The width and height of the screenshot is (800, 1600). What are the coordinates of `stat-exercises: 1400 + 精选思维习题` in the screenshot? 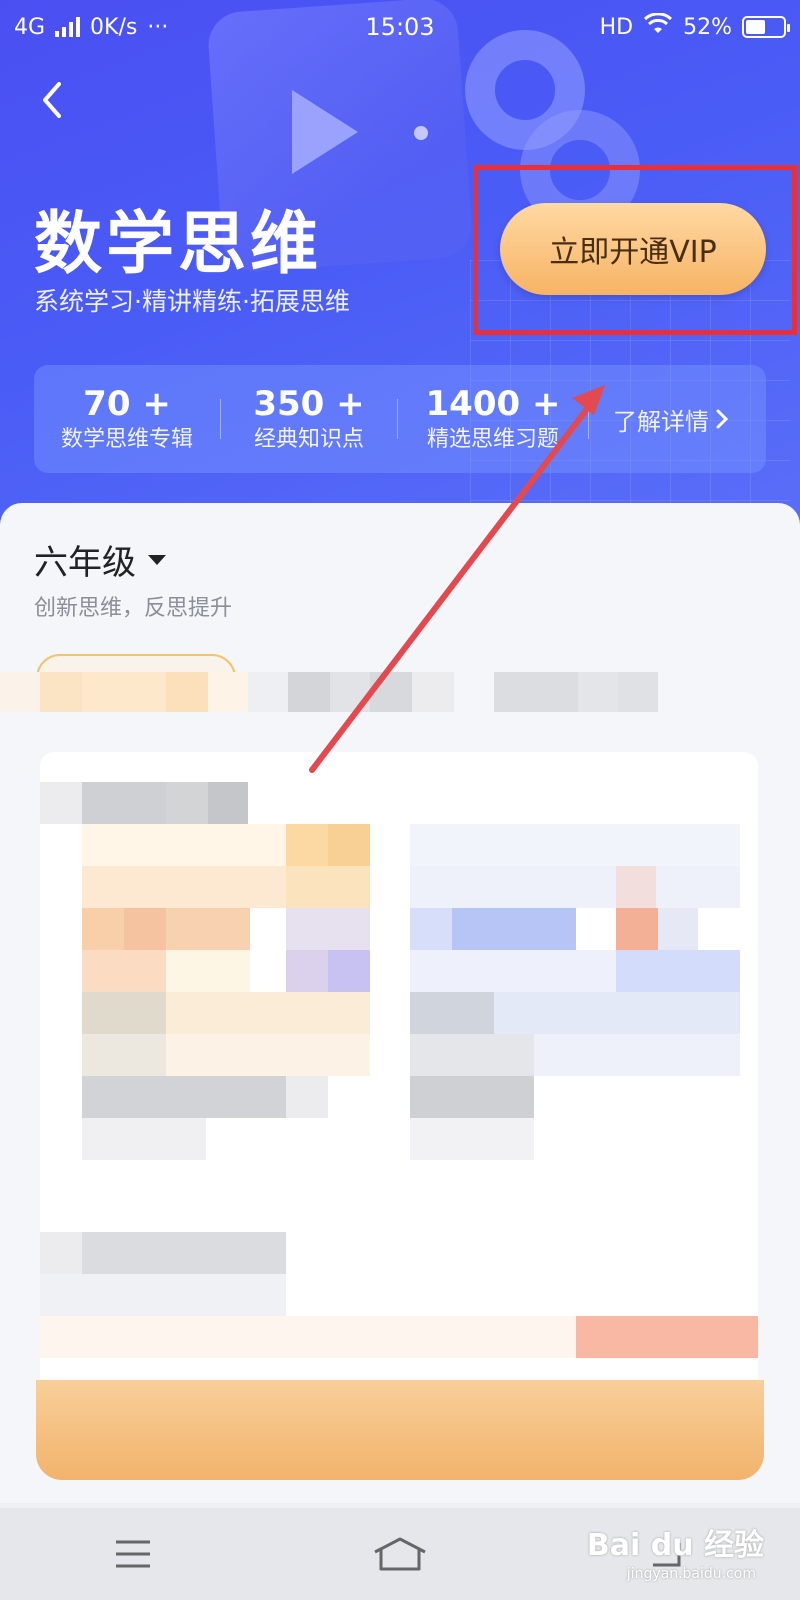 It's located at (493, 419).